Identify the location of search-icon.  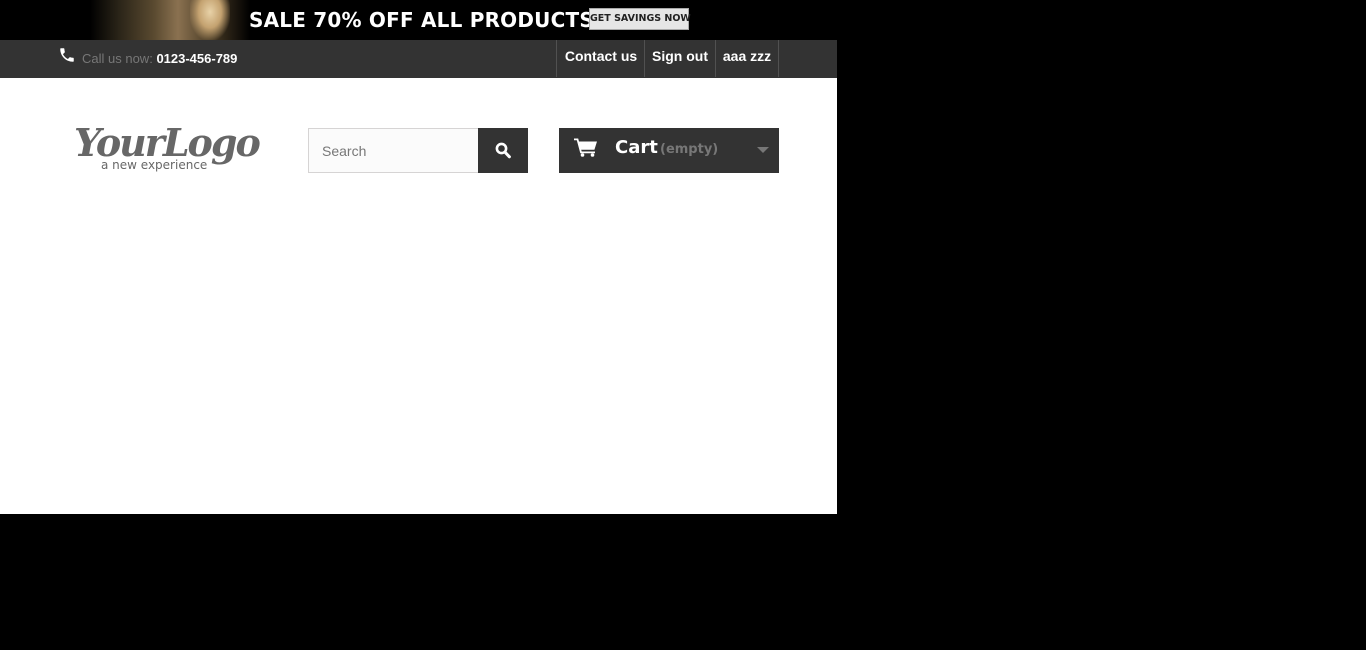
(503, 150).